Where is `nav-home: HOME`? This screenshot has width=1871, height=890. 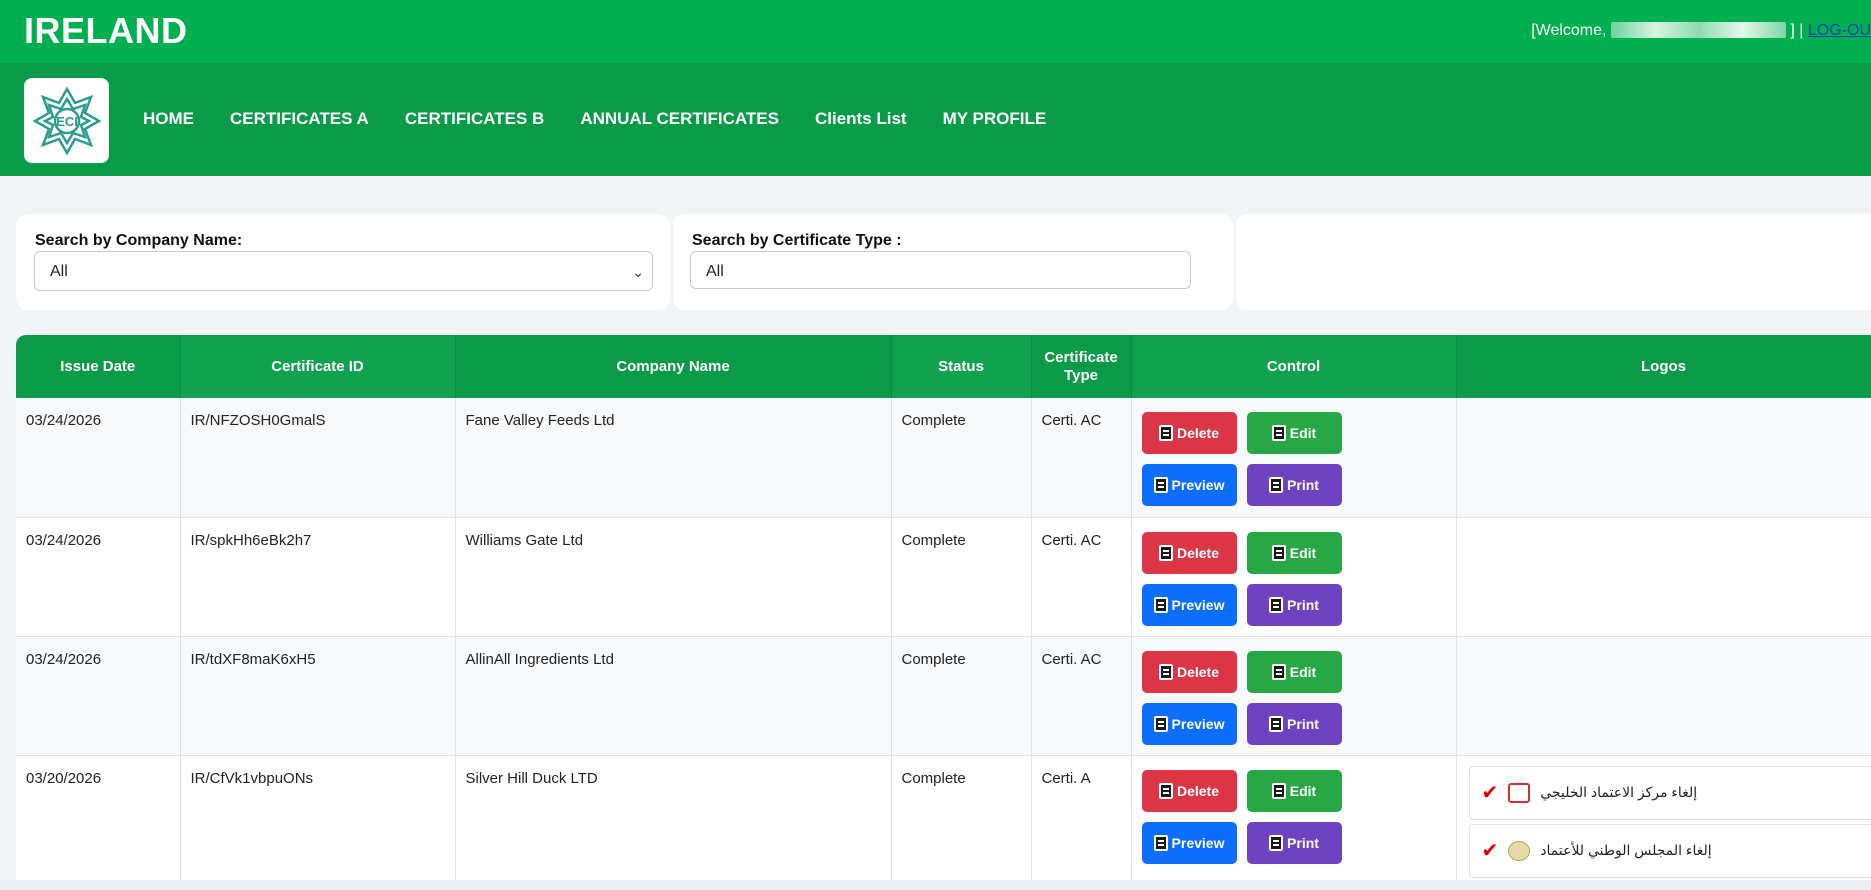
nav-home: HOME is located at coordinates (168, 119).